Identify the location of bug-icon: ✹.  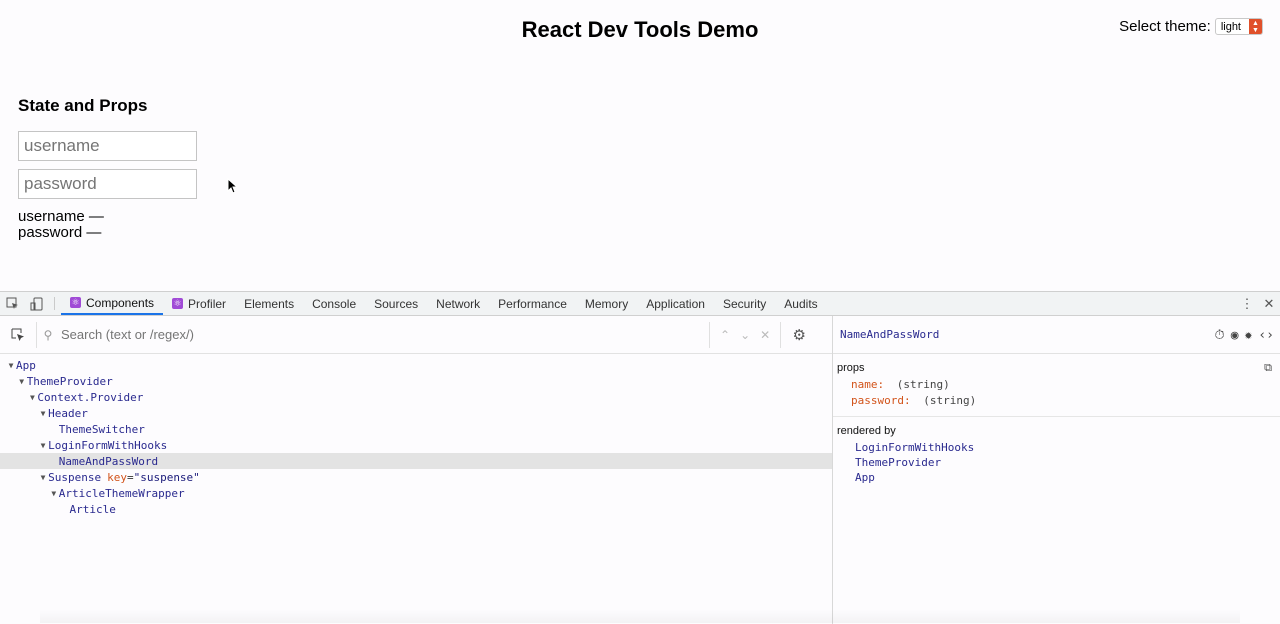
(1249, 335).